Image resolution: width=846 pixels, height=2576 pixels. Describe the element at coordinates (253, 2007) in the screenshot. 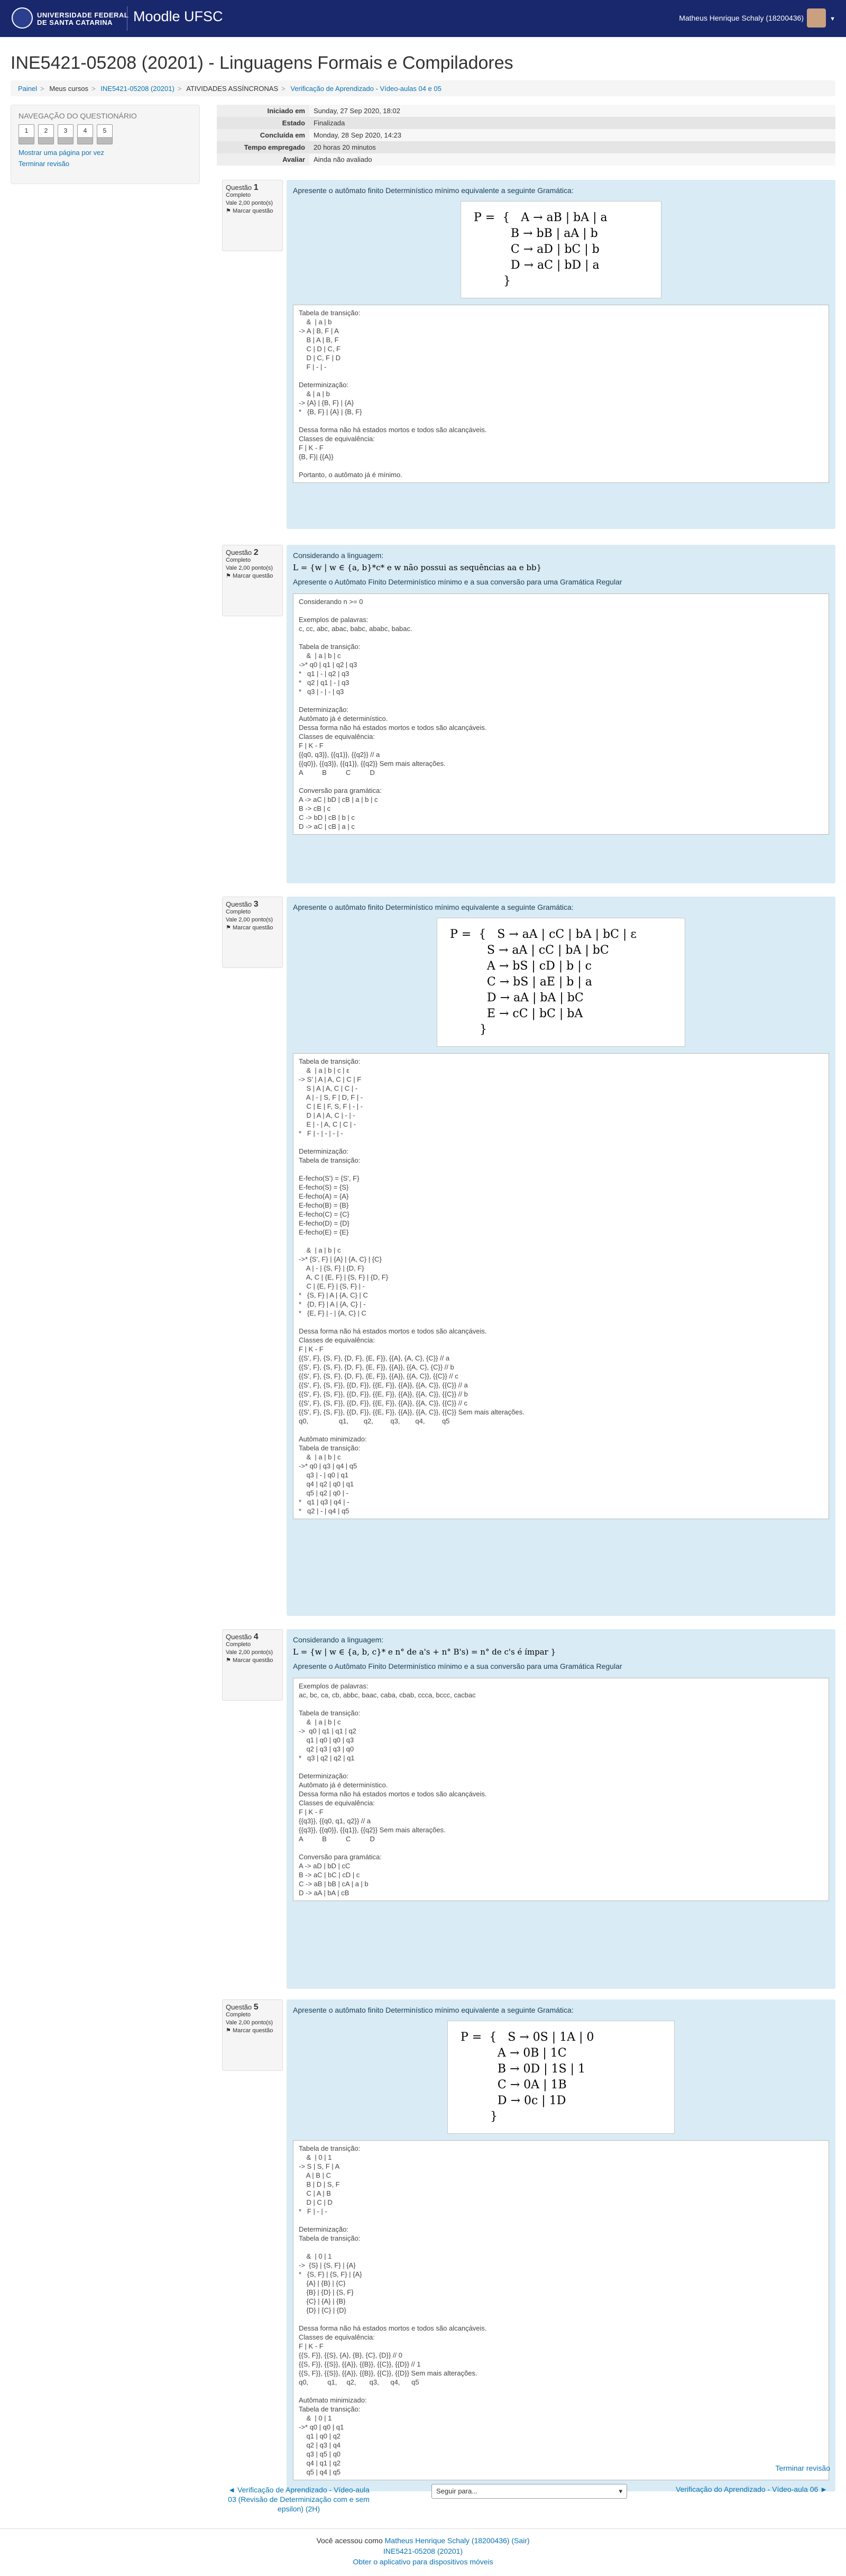

I see `question-number: Questão 5` at that location.